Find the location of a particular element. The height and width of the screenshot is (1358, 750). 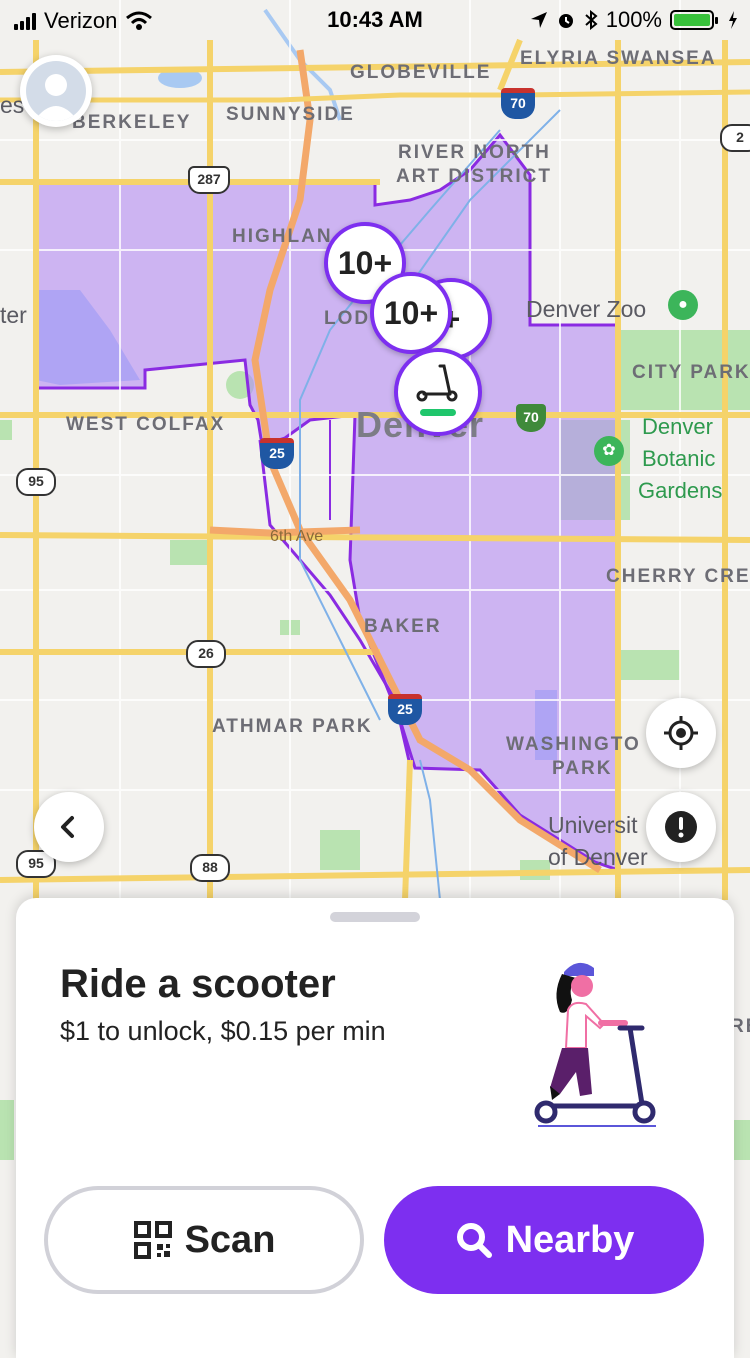

avatar is located at coordinates (56, 91).